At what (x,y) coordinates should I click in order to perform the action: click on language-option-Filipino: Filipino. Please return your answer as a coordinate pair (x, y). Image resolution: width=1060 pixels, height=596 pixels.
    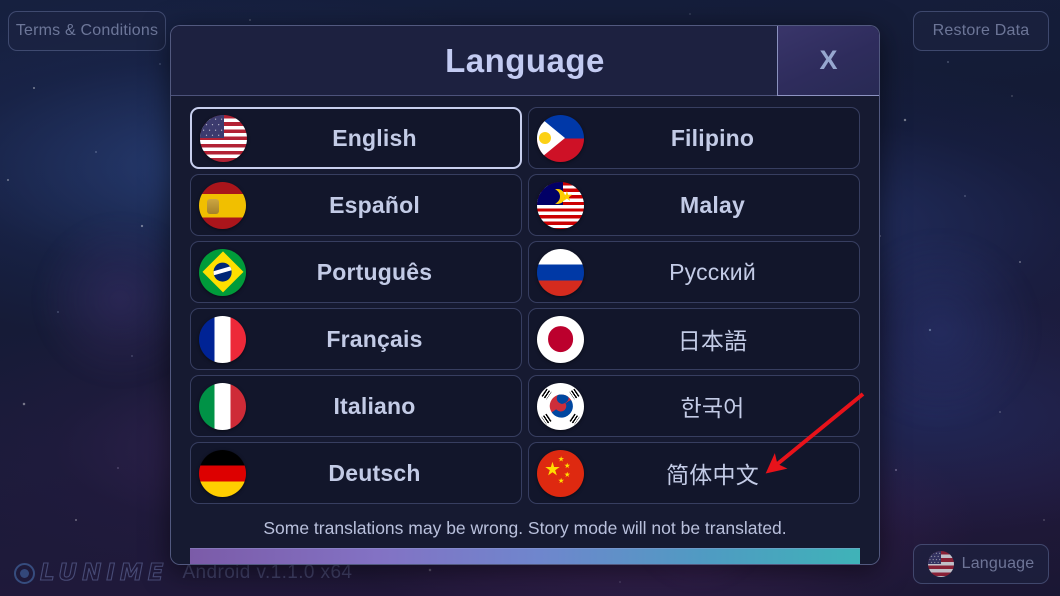
    Looking at the image, I should click on (694, 138).